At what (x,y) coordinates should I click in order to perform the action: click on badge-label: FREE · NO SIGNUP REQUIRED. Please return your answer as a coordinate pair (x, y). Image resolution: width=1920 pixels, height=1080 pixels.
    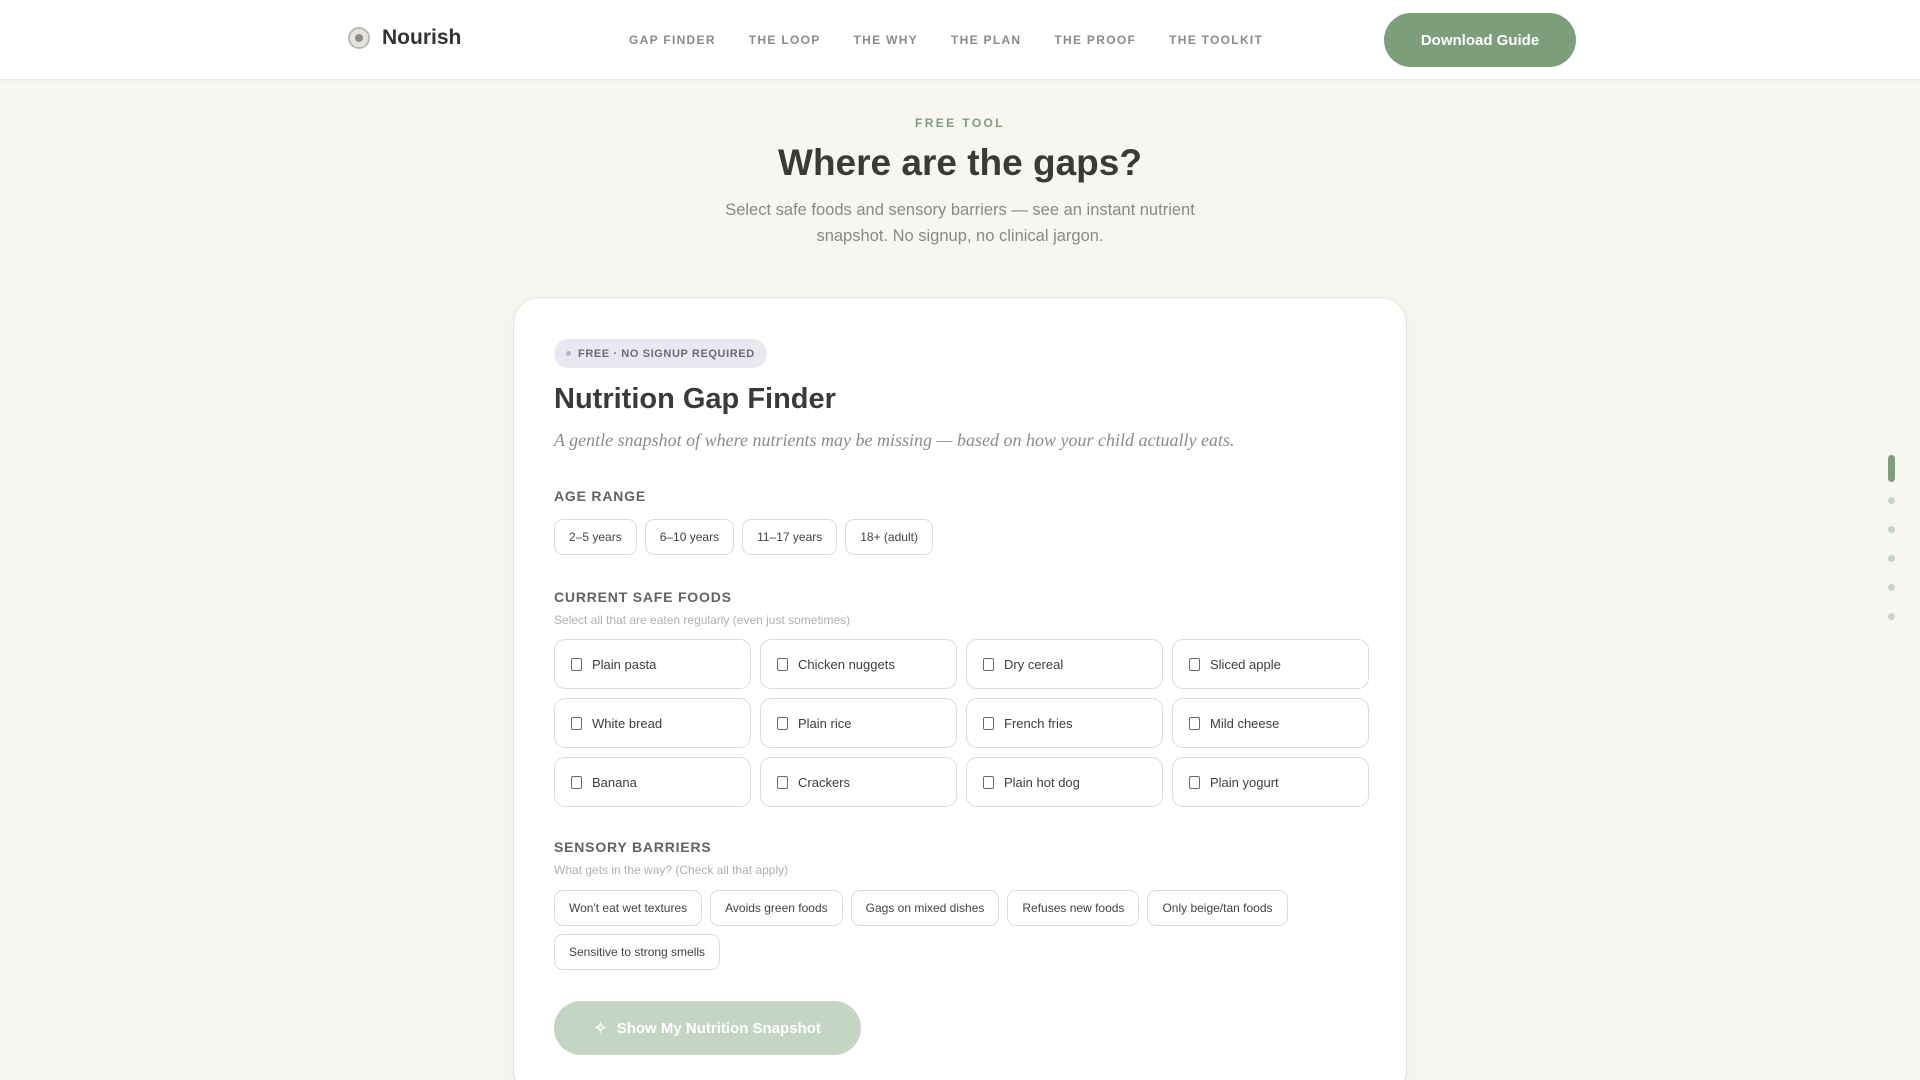
    Looking at the image, I should click on (666, 353).